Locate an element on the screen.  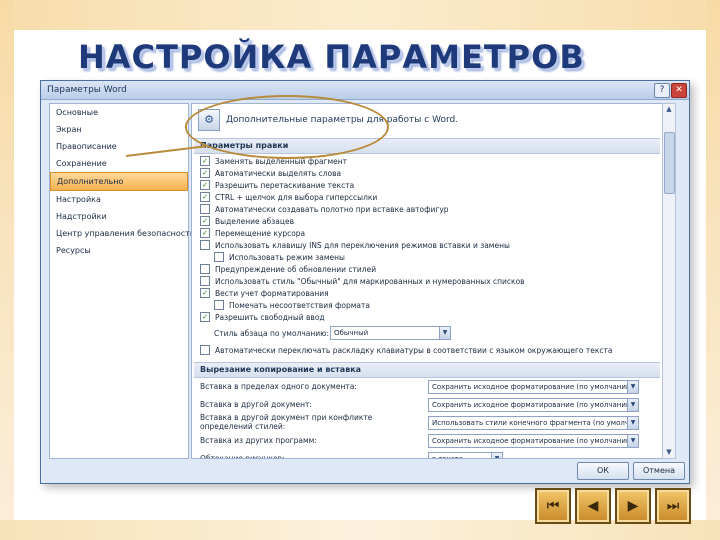
nav-item: Экран is located at coordinates (119, 129).